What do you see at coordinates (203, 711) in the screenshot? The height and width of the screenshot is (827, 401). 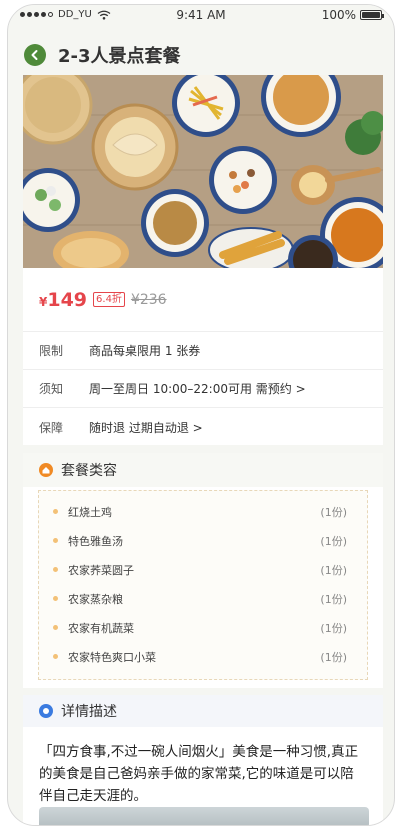 I see `detail-section-header: 详情描述` at bounding box center [203, 711].